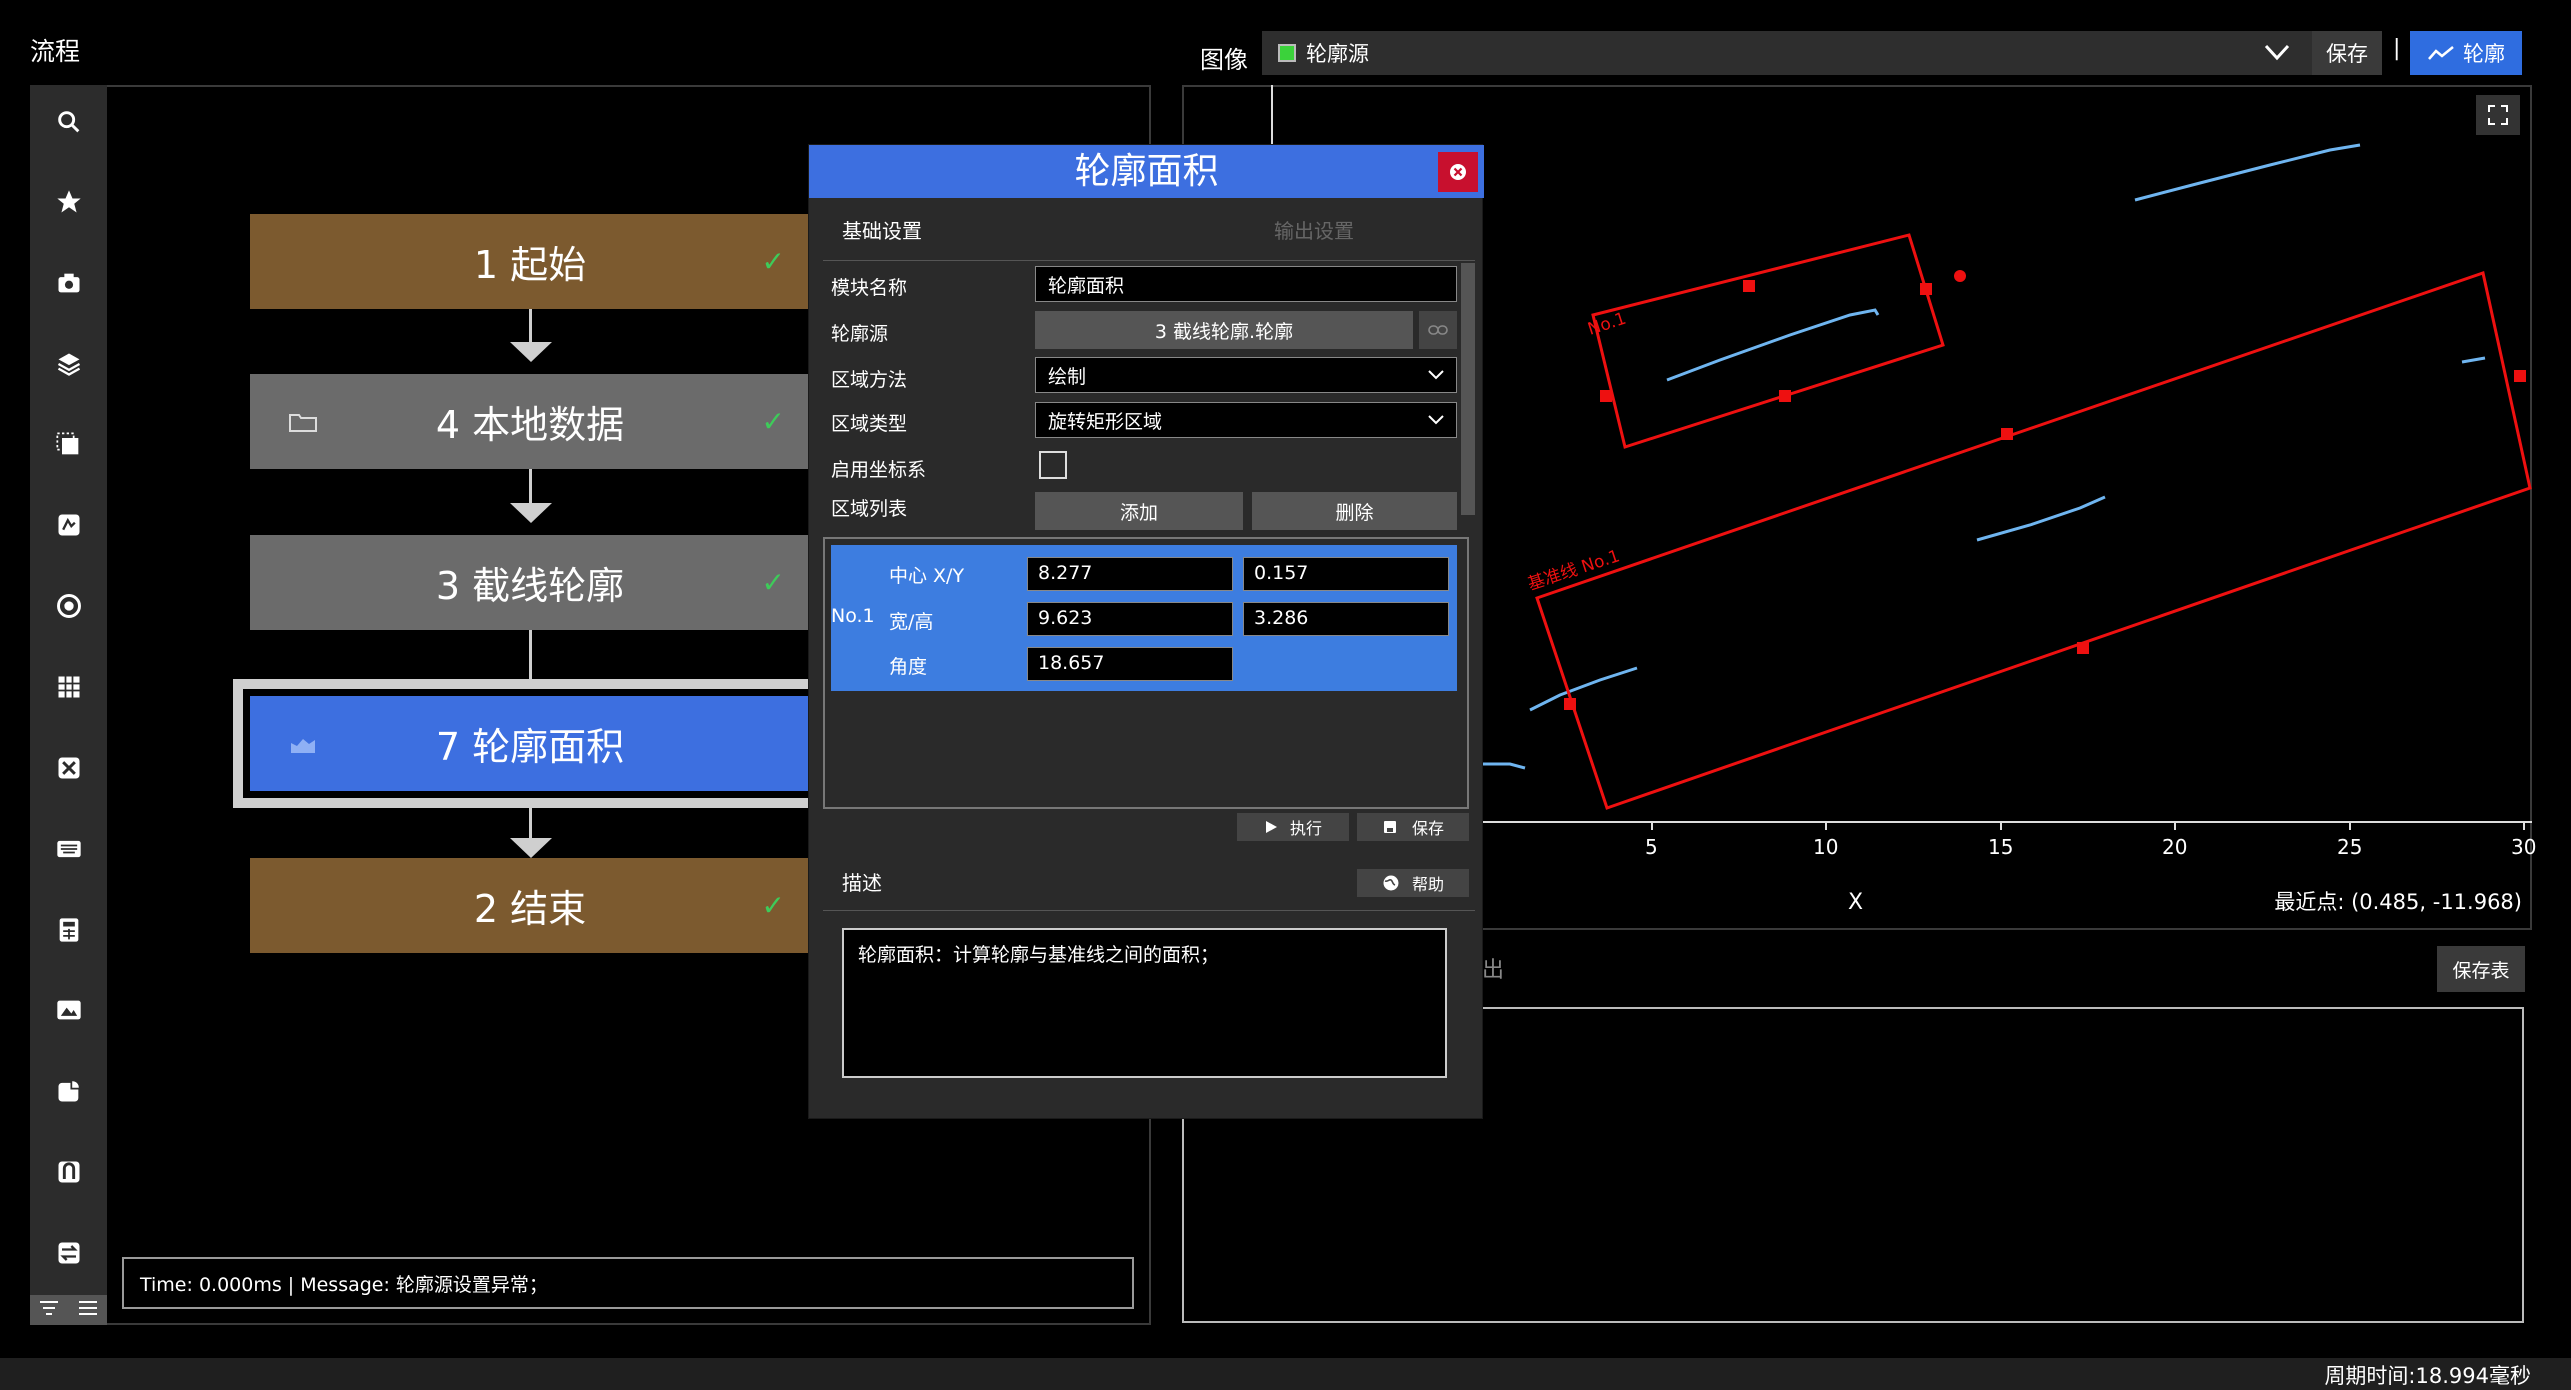 This screenshot has height=1390, width=2571. What do you see at coordinates (1105, 422) in the screenshot?
I see `region-type-value: 旋转矩形区域` at bounding box center [1105, 422].